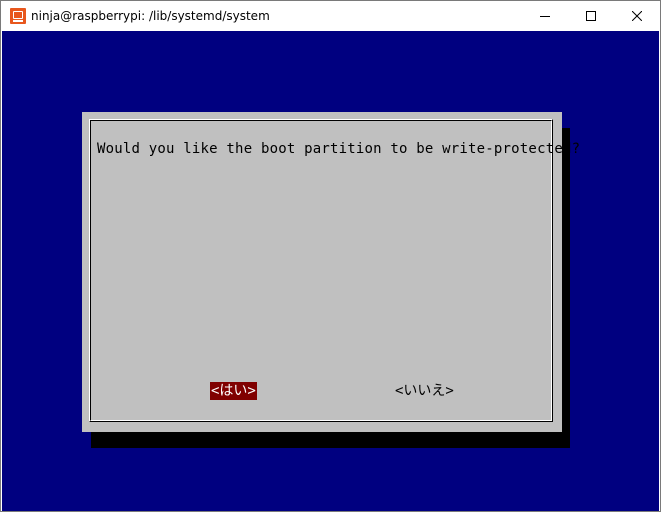 This screenshot has width=661, height=512. I want to click on maximize-button, so click(591, 16).